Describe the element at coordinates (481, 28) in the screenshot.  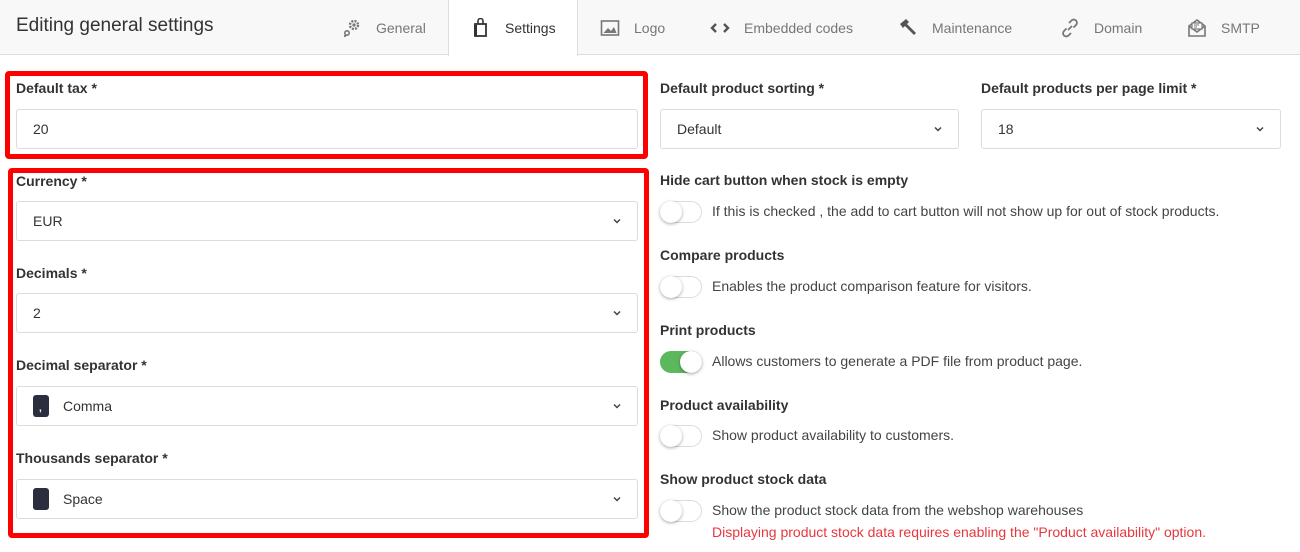
I see `shopping-bag-icon` at that location.